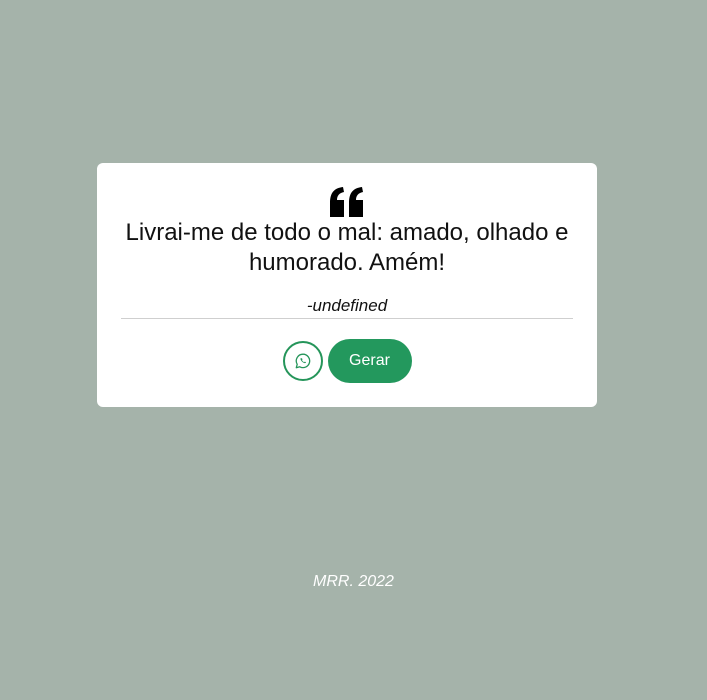 The image size is (707, 700). Describe the element at coordinates (347, 203) in the screenshot. I see `left-quote-icon` at that location.